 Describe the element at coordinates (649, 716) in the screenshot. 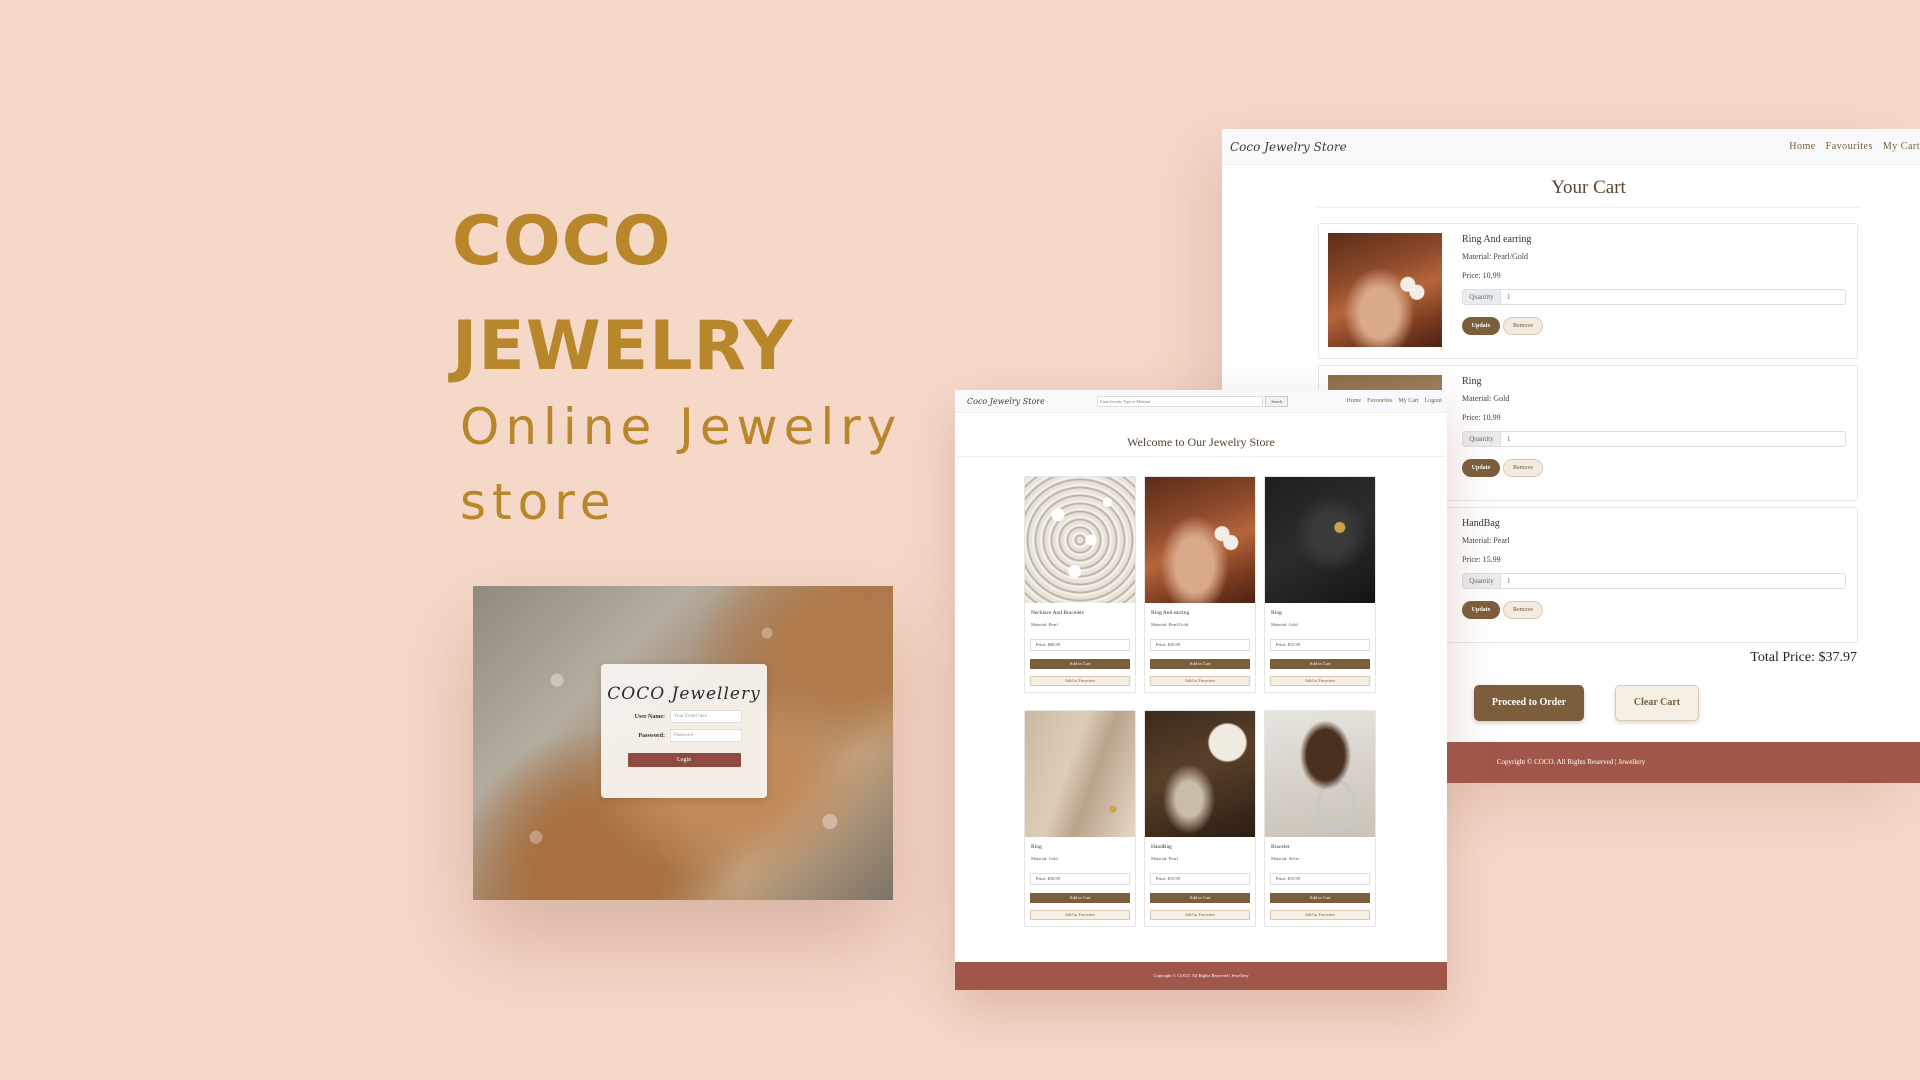

I see `username-label: User Name:` at that location.